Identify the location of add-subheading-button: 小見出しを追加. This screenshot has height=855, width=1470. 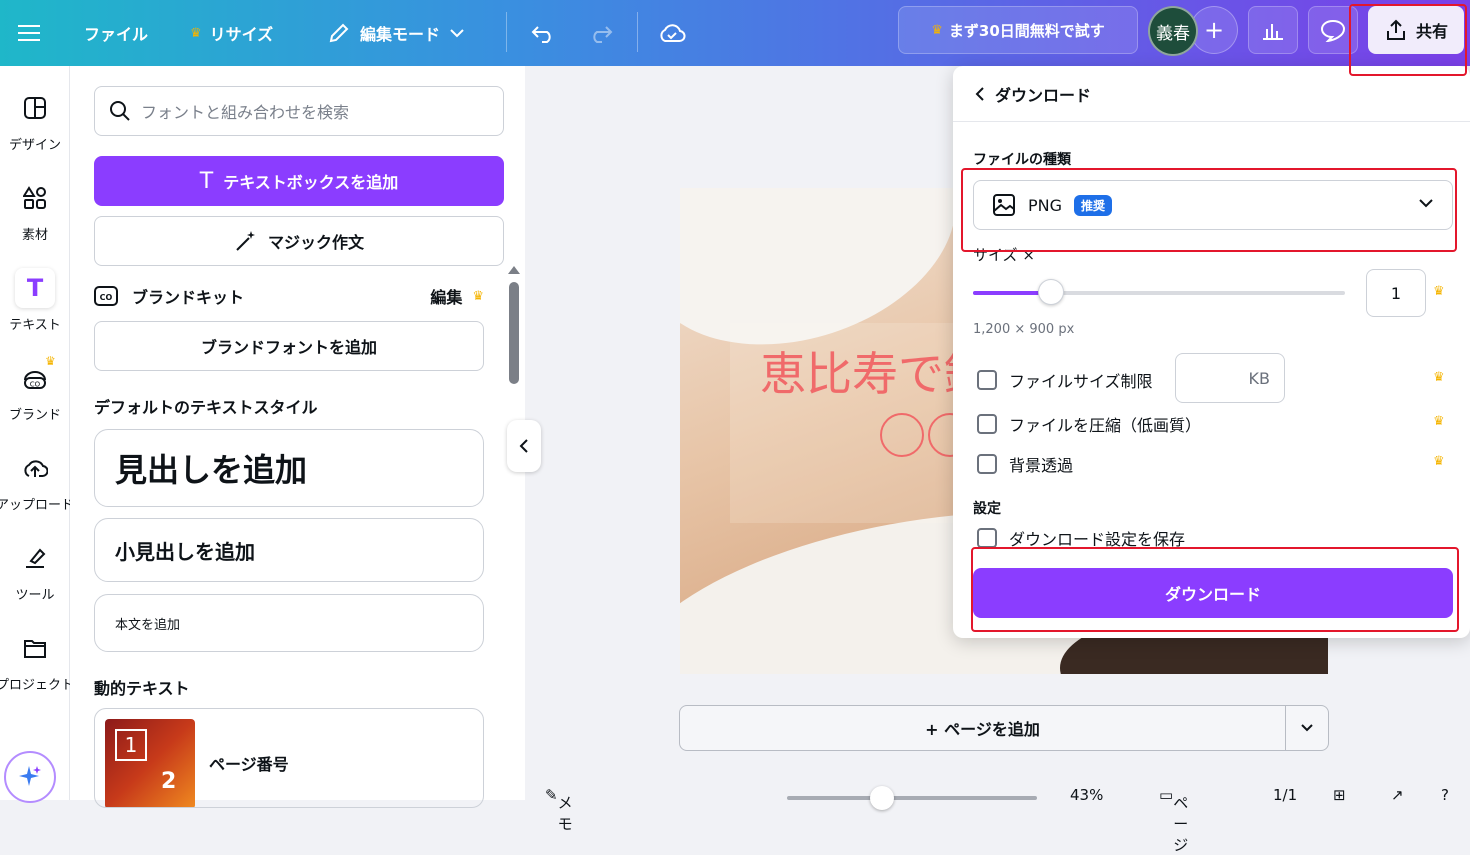
(289, 550).